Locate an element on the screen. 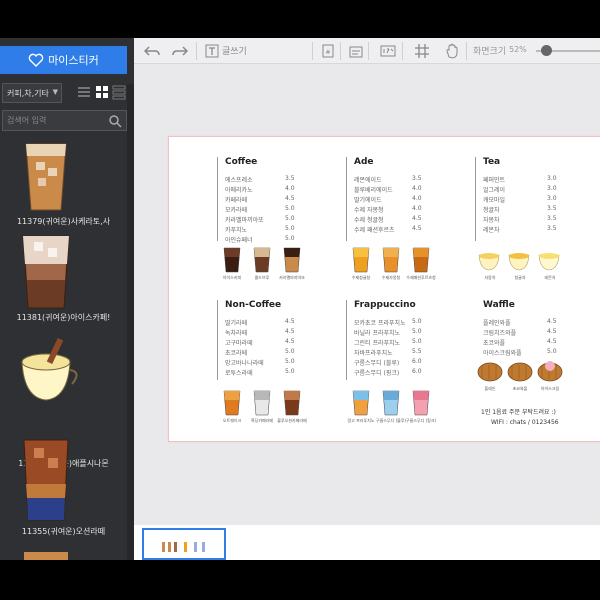 The width and height of the screenshot is (600, 600). illustration-caption: 카라멜마끼아또 is located at coordinates (292, 277).